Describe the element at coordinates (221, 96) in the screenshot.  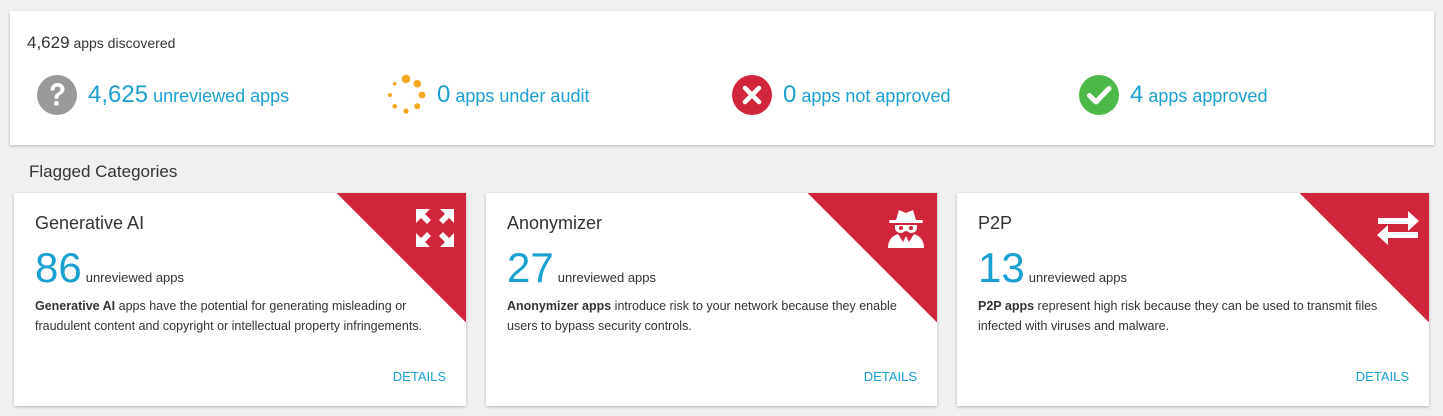
I see `stat-unreviewed-text: unreviewed apps` at that location.